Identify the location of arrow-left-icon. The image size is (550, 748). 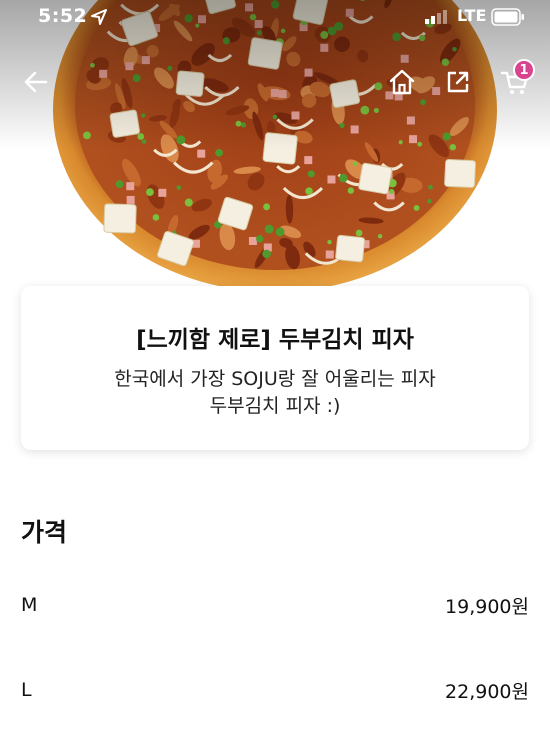
(36, 82).